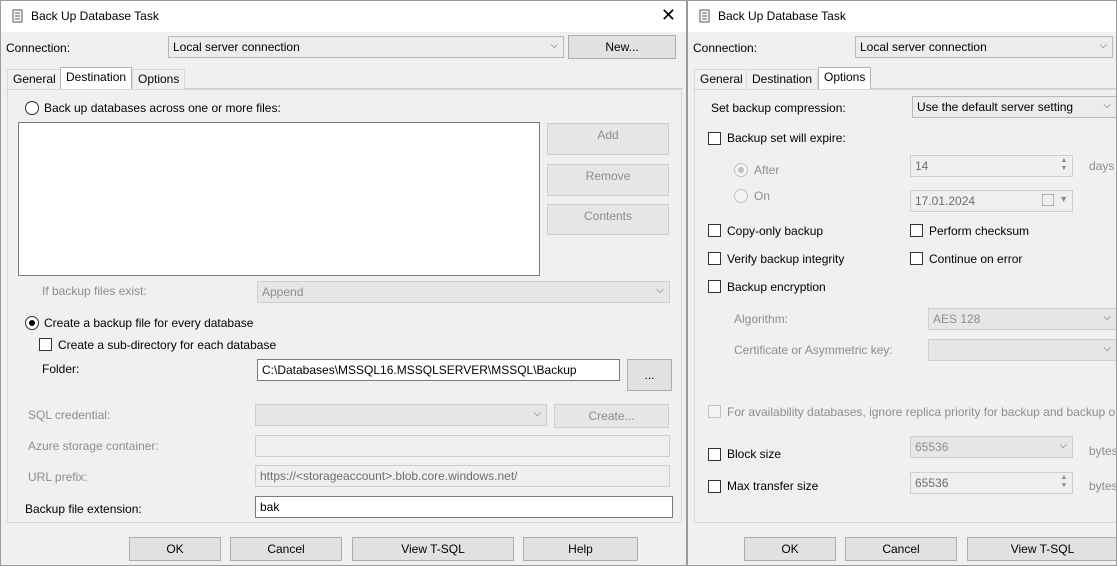  Describe the element at coordinates (464, 507) in the screenshot. I see `extension-input: bak` at that location.